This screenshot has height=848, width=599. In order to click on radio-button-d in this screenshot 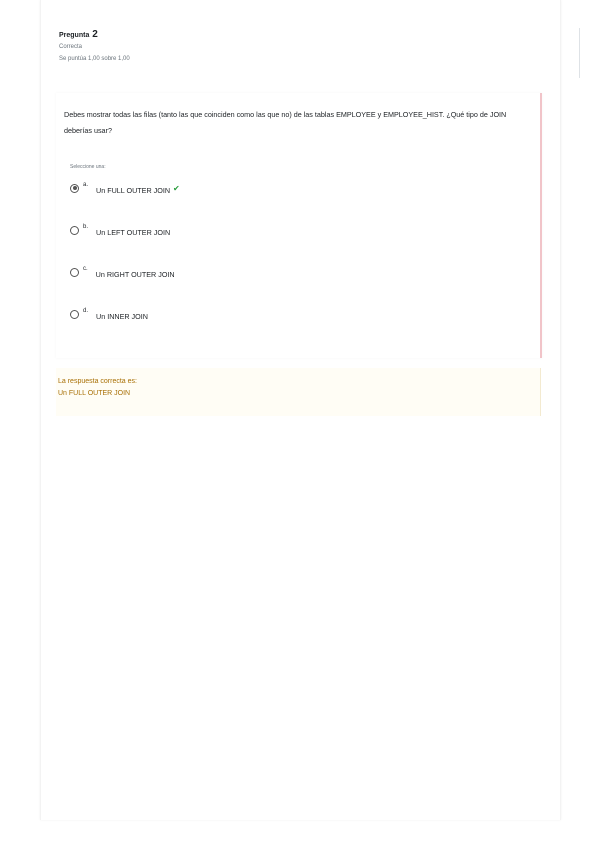, I will do `click(74, 314)`.